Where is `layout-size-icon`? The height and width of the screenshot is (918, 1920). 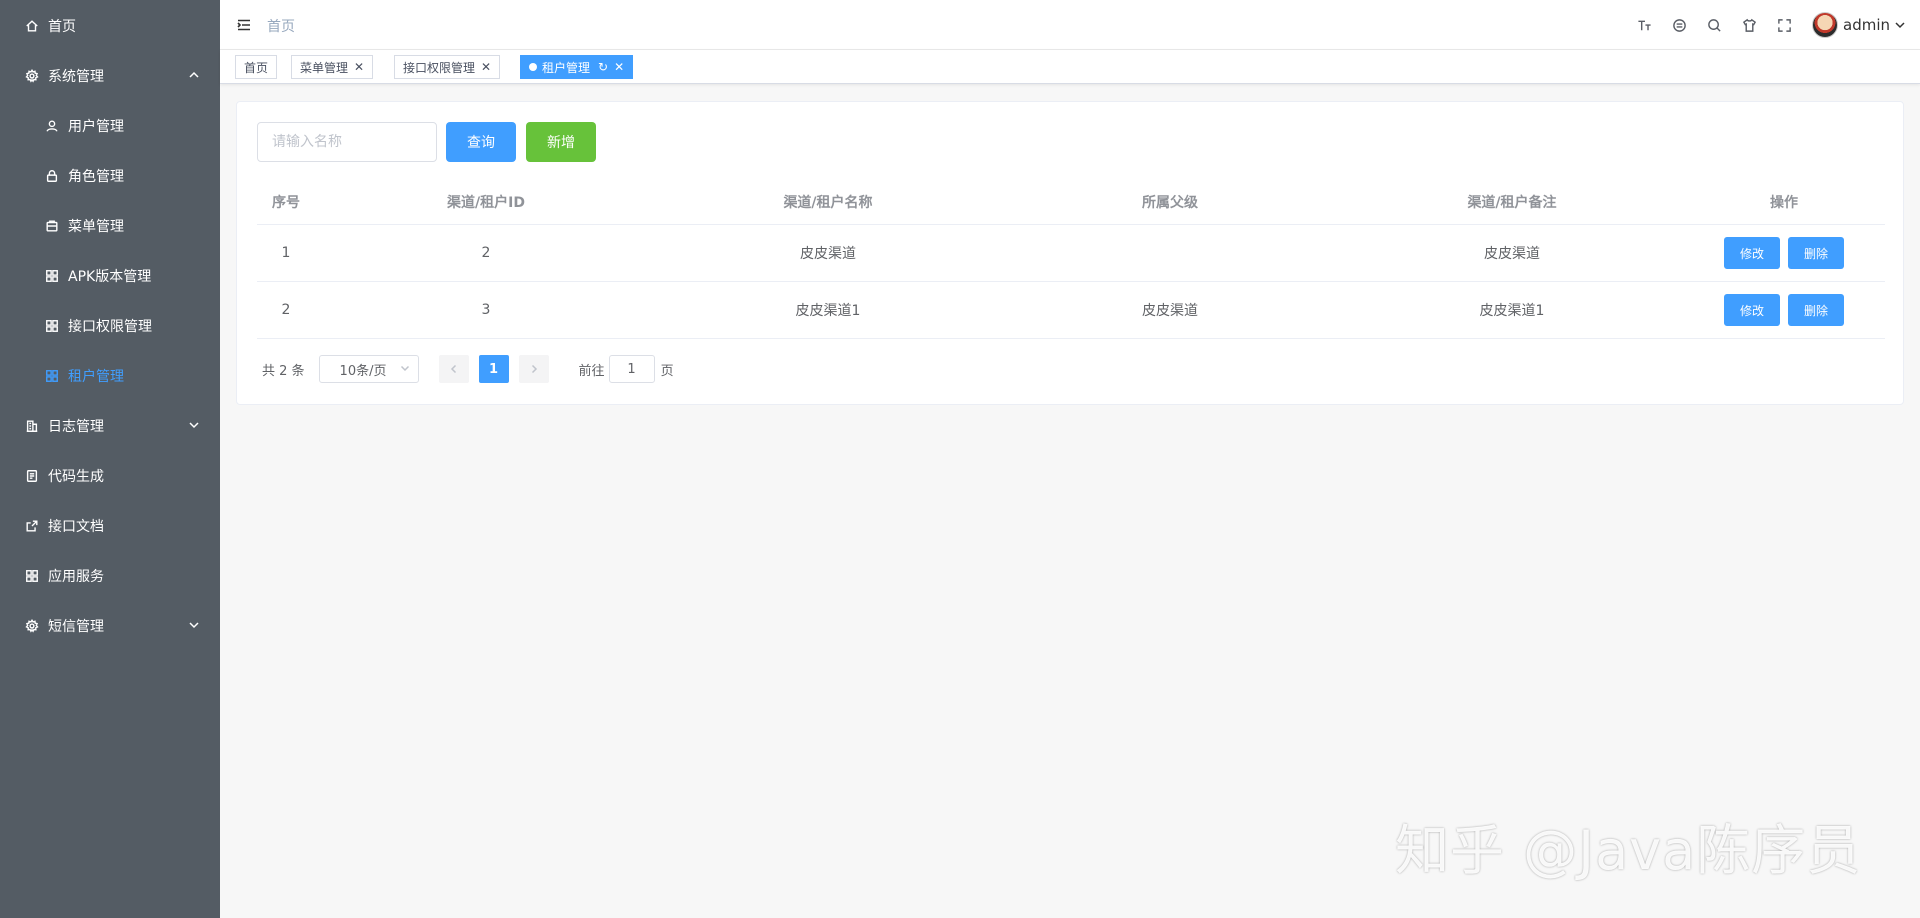 layout-size-icon is located at coordinates (1679, 25).